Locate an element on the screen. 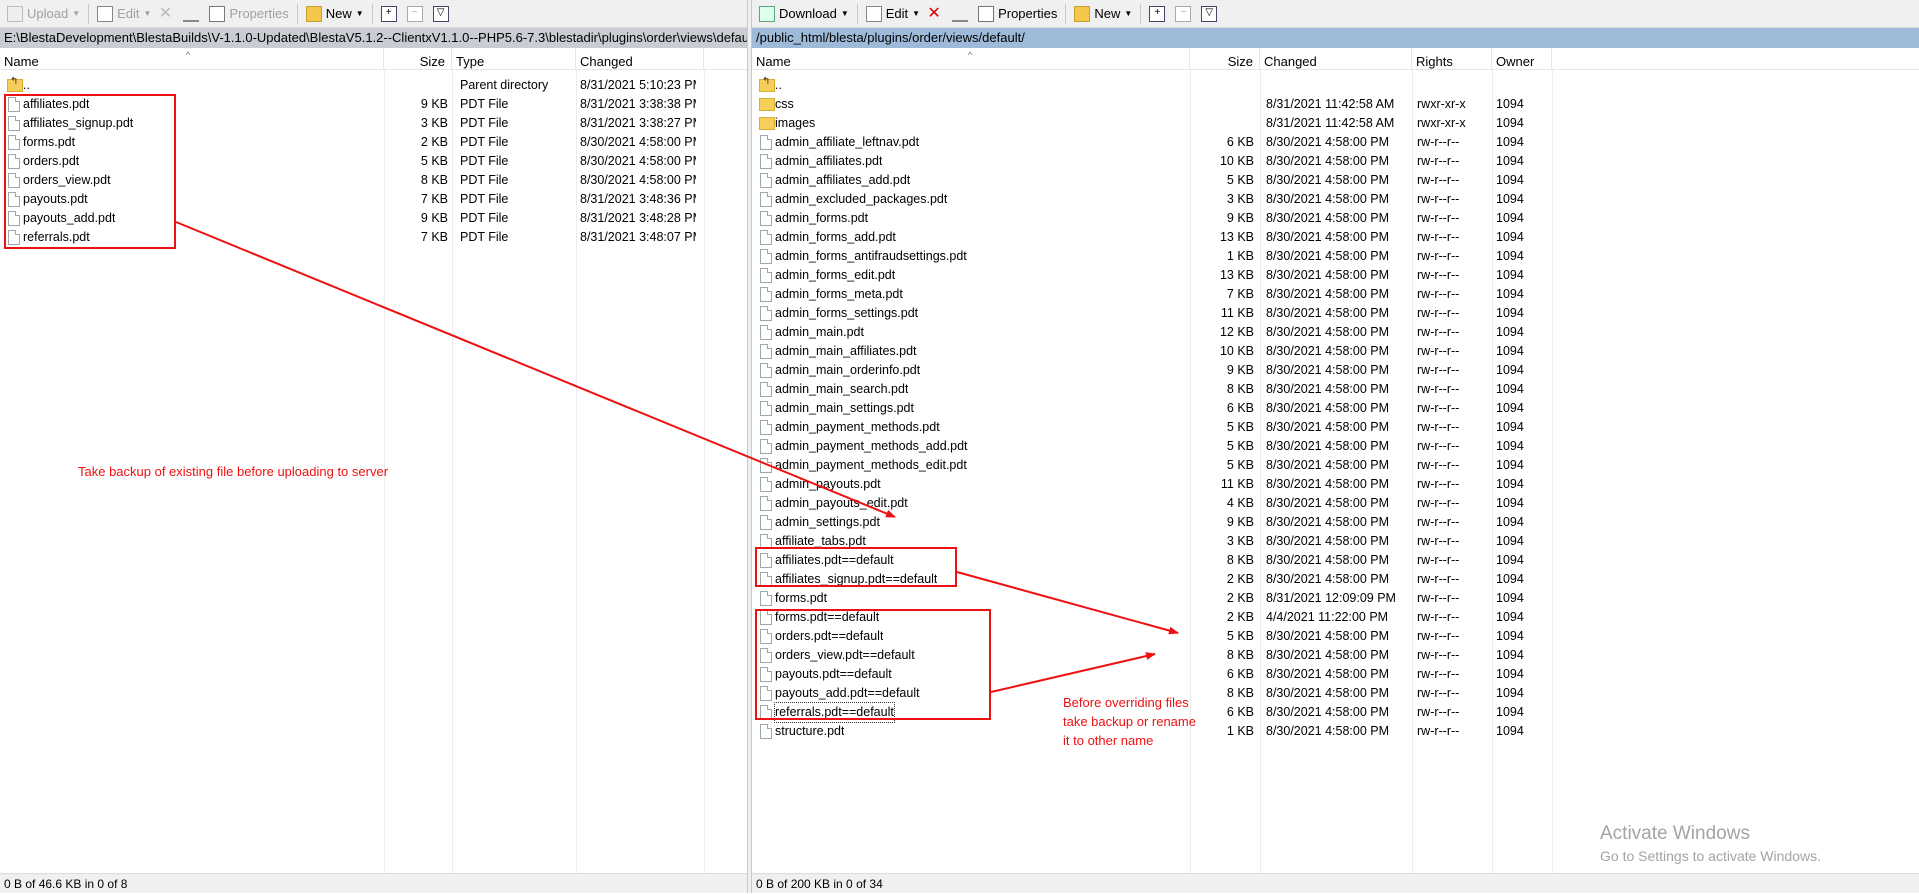 This screenshot has width=1919, height=894. column-rights: Rights is located at coordinates (1452, 59).